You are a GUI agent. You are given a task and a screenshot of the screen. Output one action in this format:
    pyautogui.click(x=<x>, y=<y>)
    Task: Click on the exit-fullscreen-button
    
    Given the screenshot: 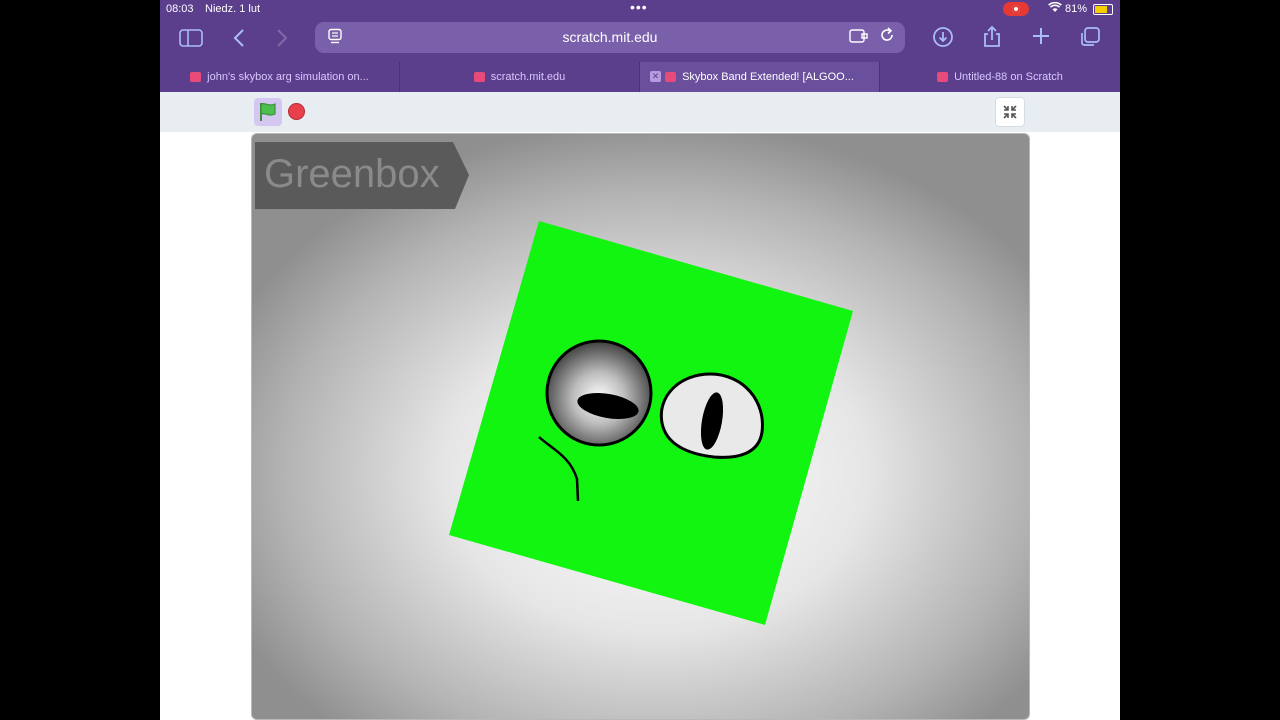 What is the action you would take?
    pyautogui.click(x=1010, y=112)
    